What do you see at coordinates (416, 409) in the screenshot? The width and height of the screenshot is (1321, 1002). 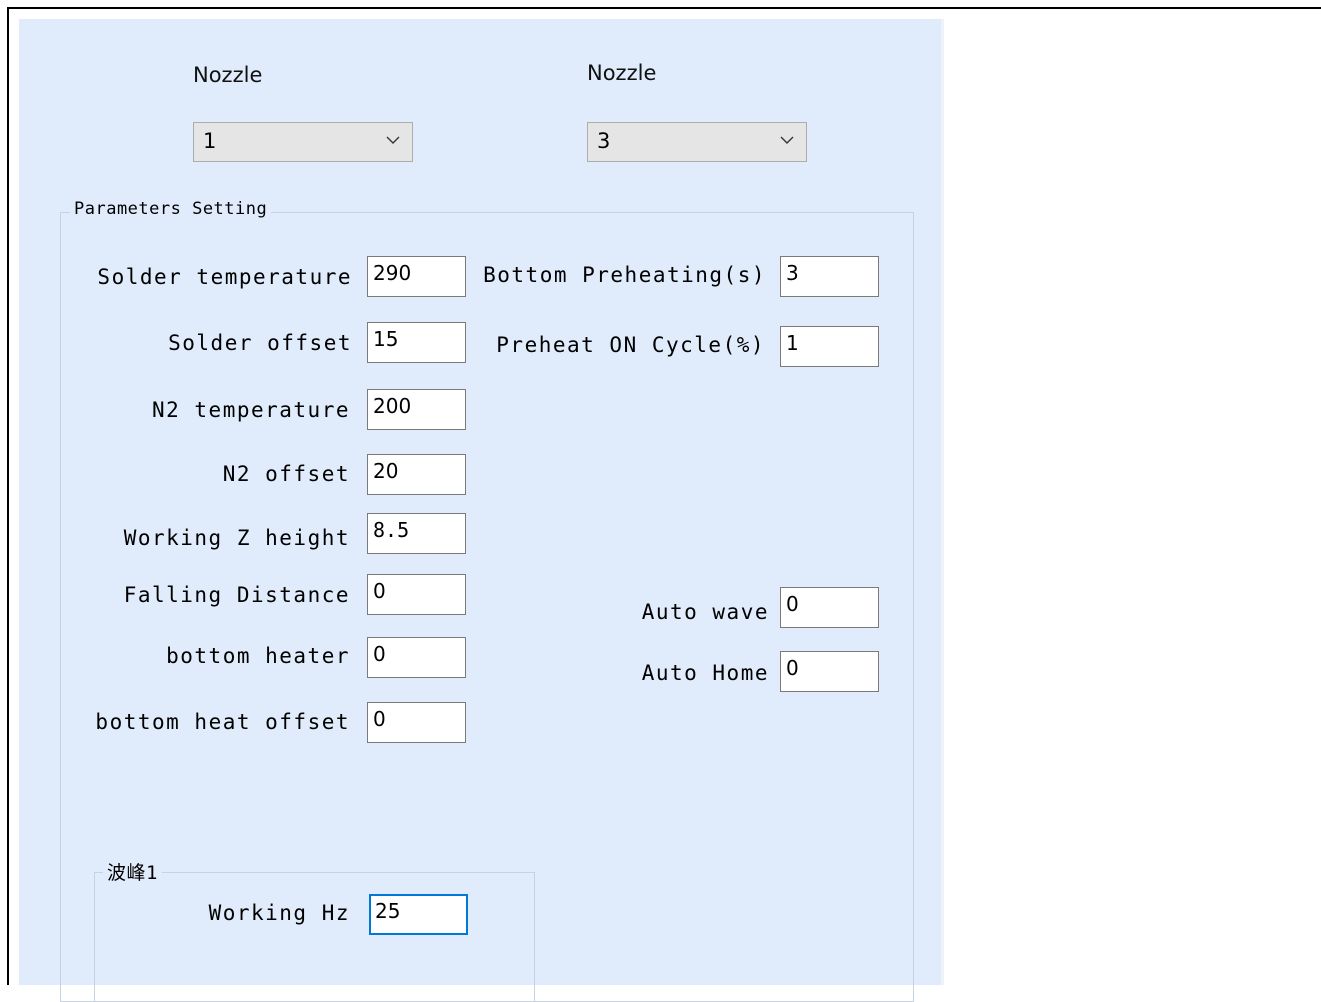 I see `n2-temperature-input: 200` at bounding box center [416, 409].